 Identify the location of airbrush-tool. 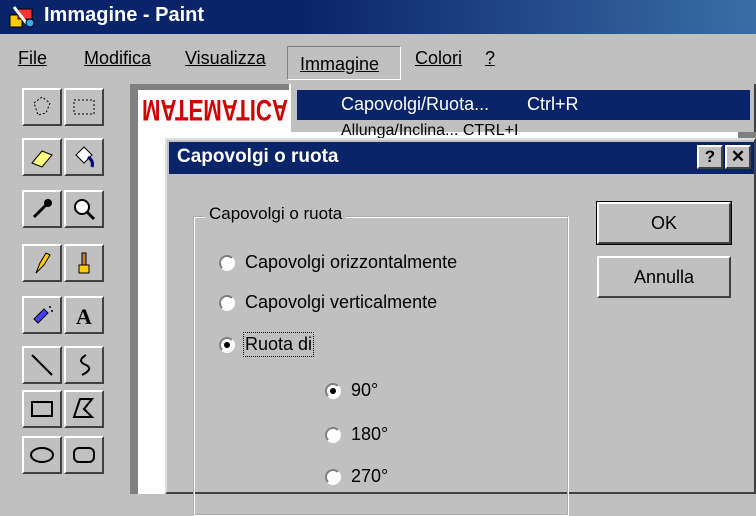
(42, 315).